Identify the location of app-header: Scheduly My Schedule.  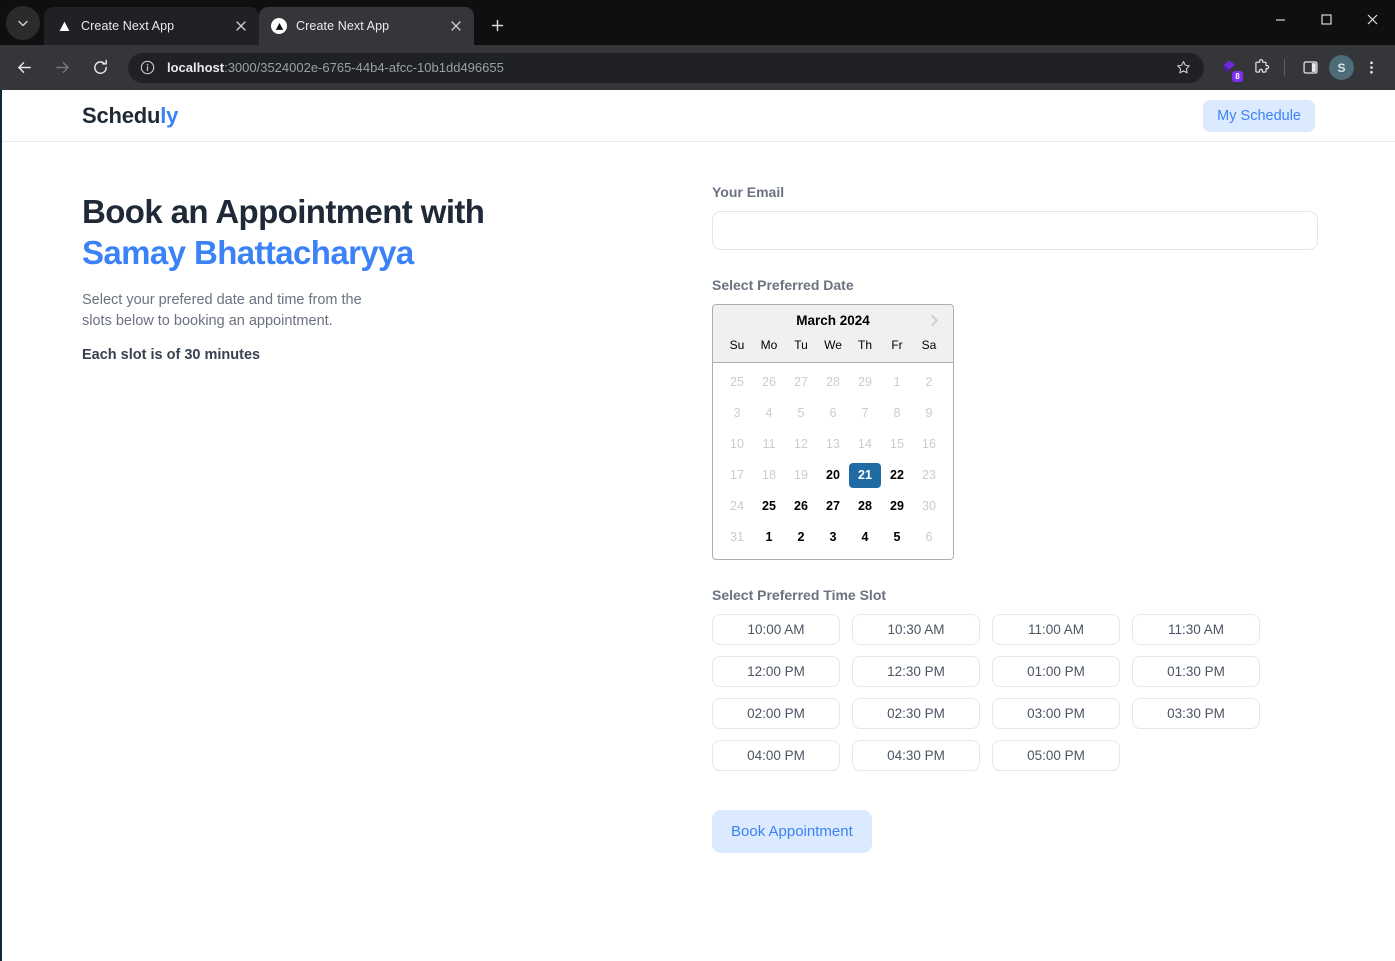
(698, 116).